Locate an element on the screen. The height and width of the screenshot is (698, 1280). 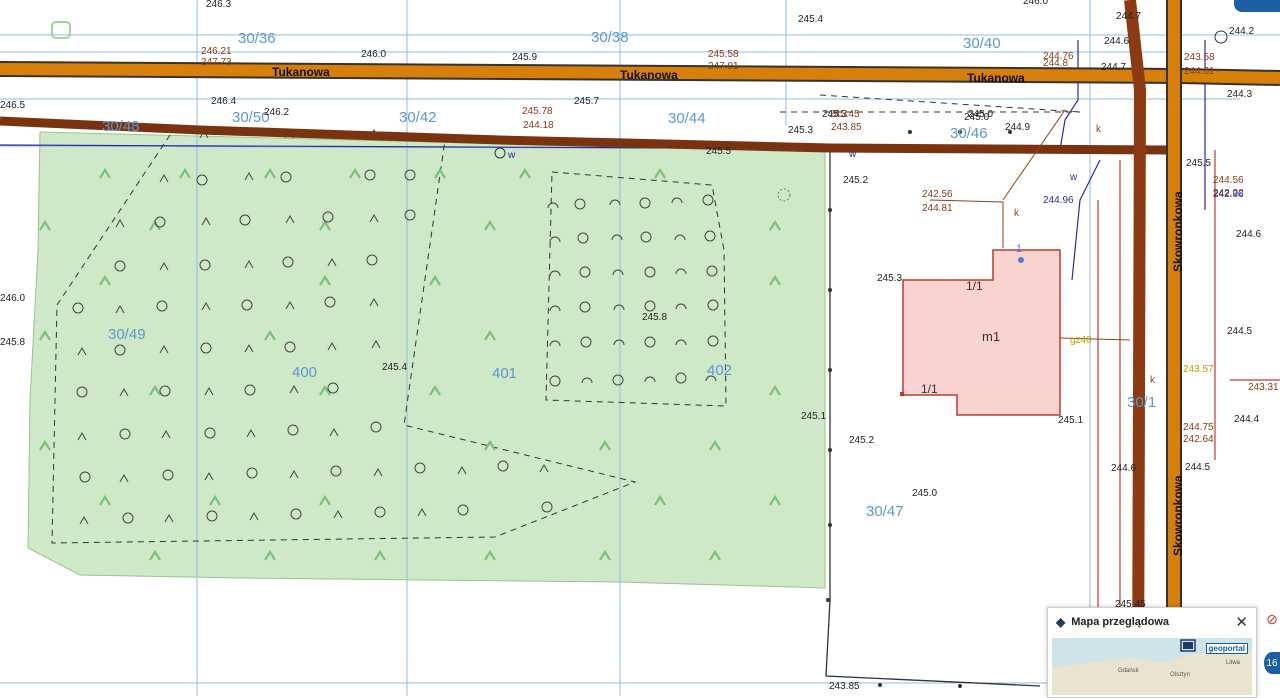
elevation-label: 246.2 is located at coordinates (276, 112).